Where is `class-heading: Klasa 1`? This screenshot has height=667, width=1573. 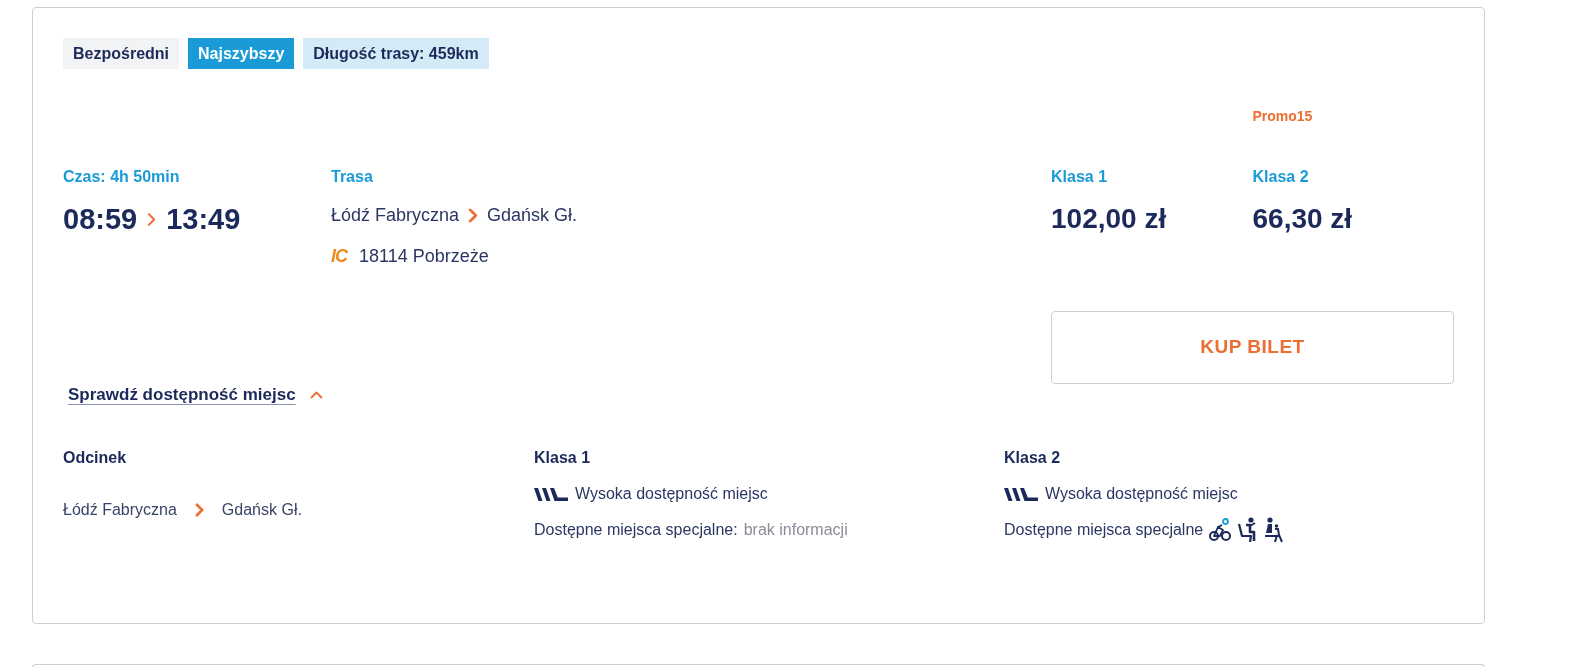
class-heading: Klasa 1 is located at coordinates (1079, 177).